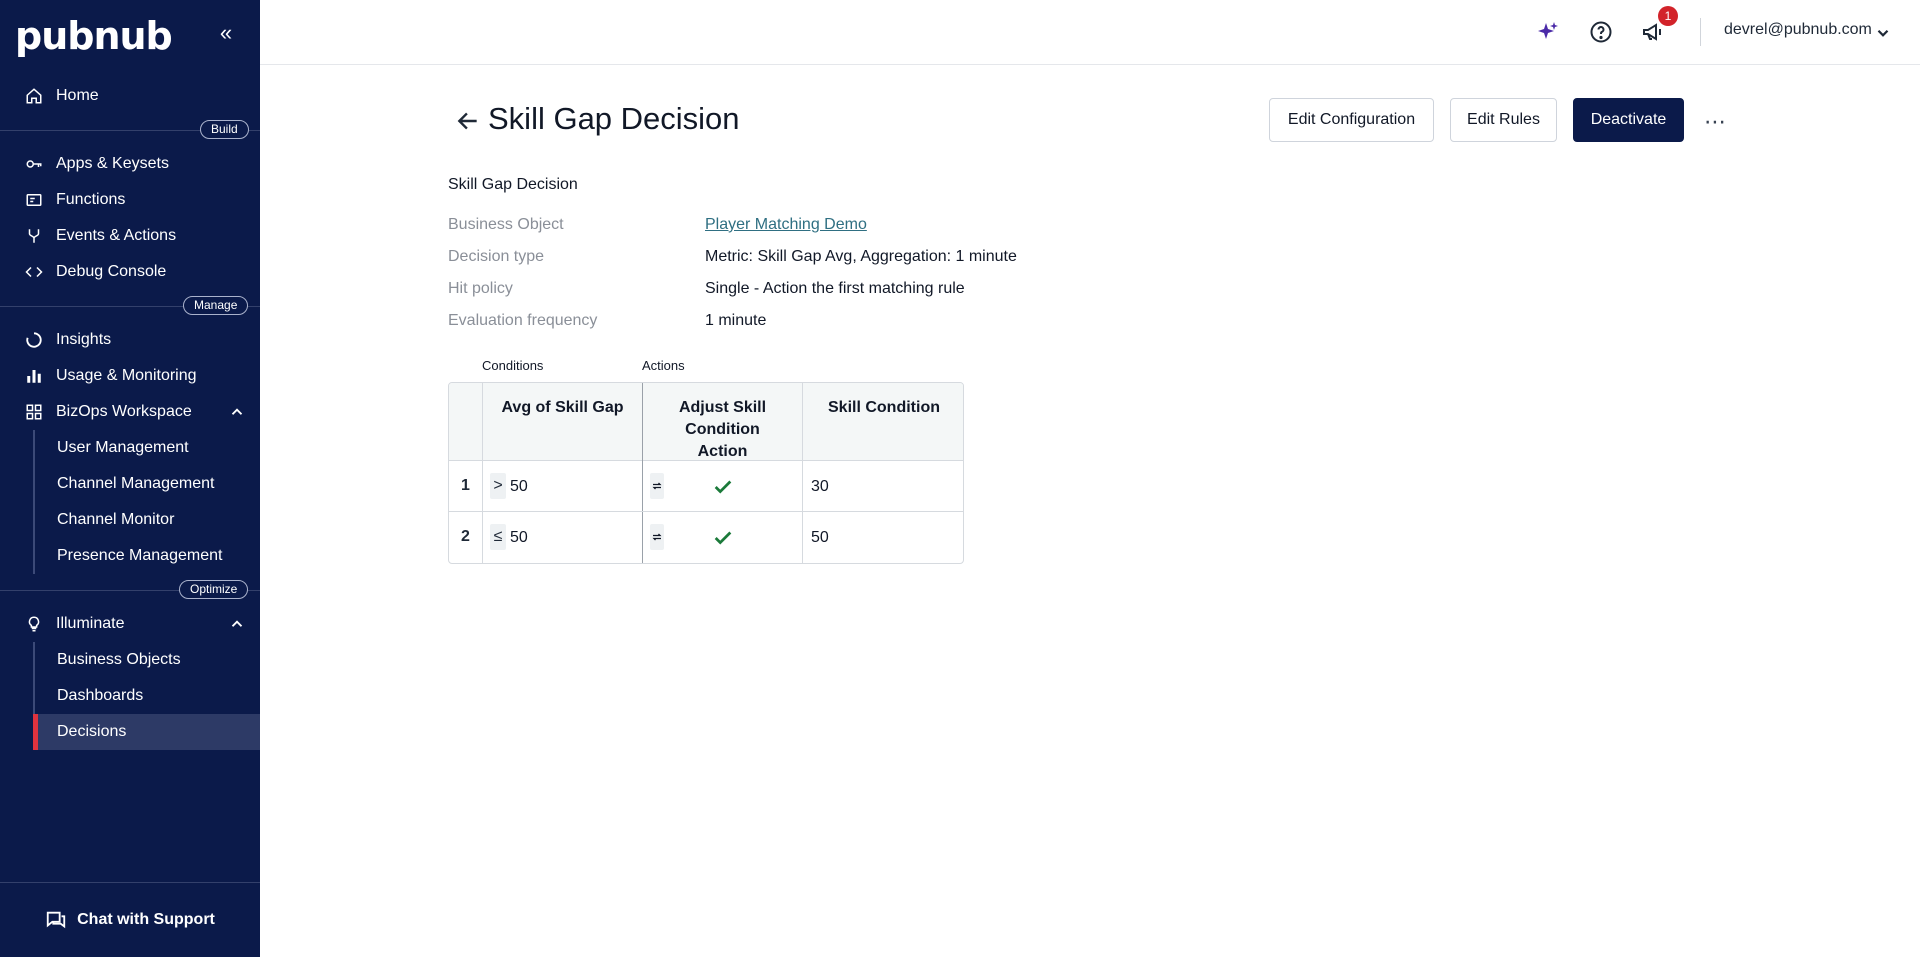 The height and width of the screenshot is (957, 1920). What do you see at coordinates (34, 340) in the screenshot?
I see `insights-icon` at bounding box center [34, 340].